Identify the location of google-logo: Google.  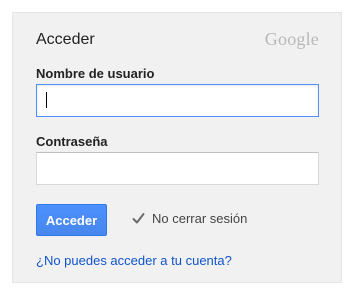
(291, 39).